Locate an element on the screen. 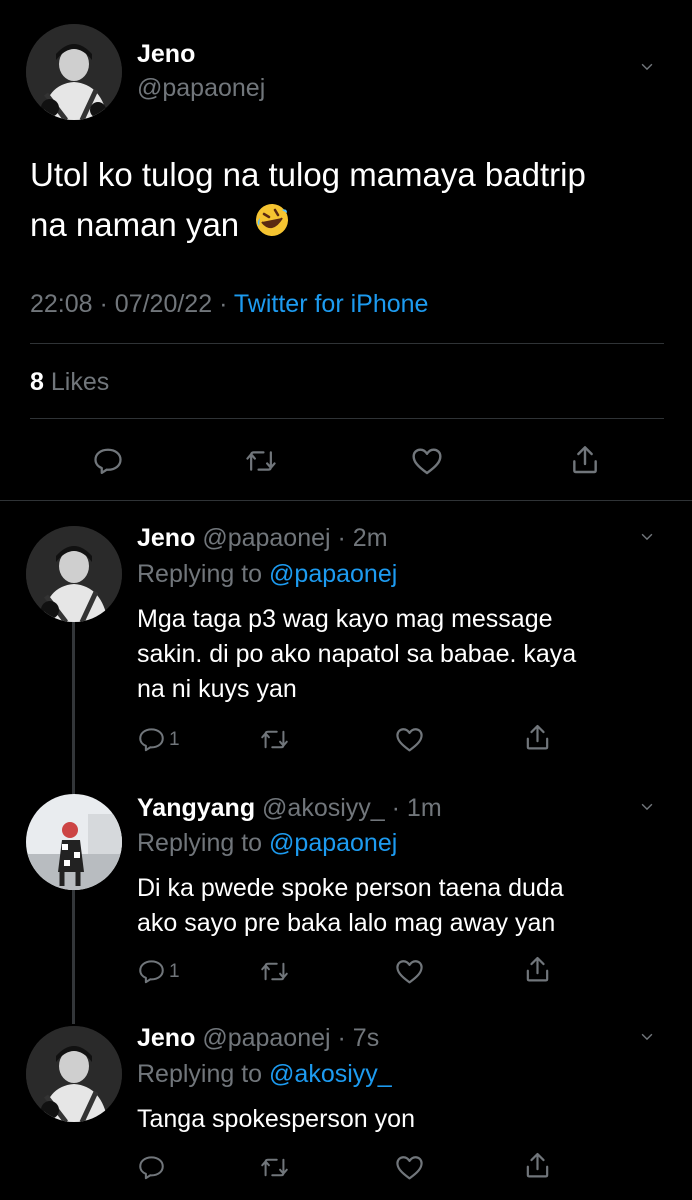 The width and height of the screenshot is (692, 1200). main-avatar is located at coordinates (74, 72).